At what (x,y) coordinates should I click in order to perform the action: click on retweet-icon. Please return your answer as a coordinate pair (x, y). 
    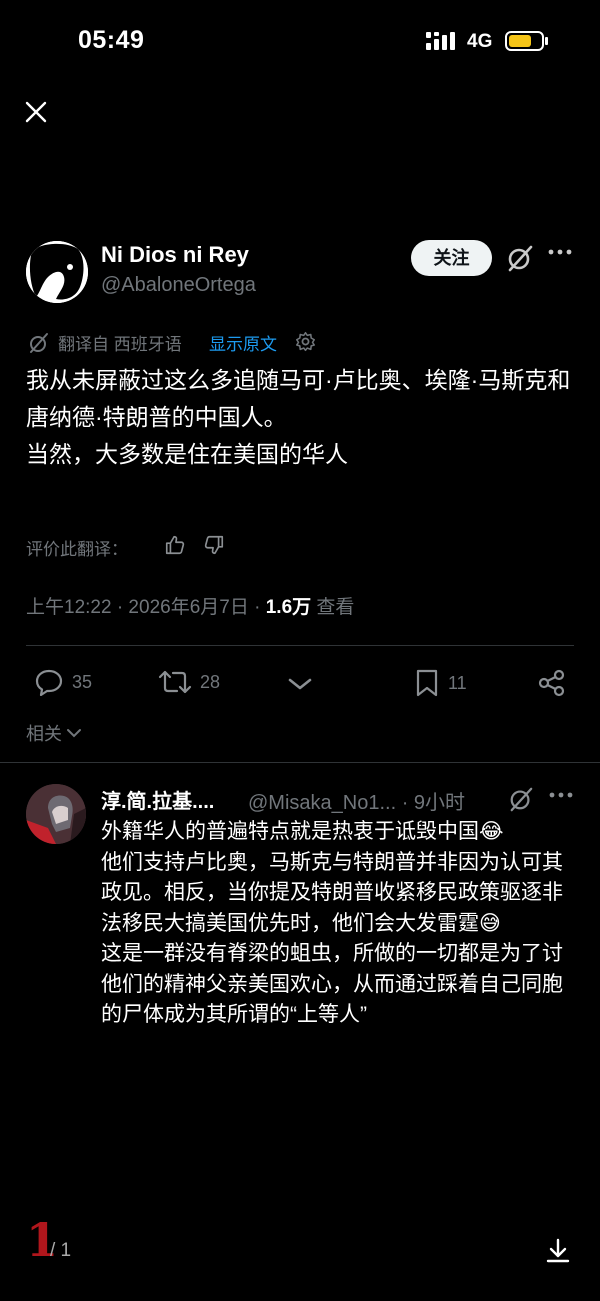
    Looking at the image, I should click on (175, 682).